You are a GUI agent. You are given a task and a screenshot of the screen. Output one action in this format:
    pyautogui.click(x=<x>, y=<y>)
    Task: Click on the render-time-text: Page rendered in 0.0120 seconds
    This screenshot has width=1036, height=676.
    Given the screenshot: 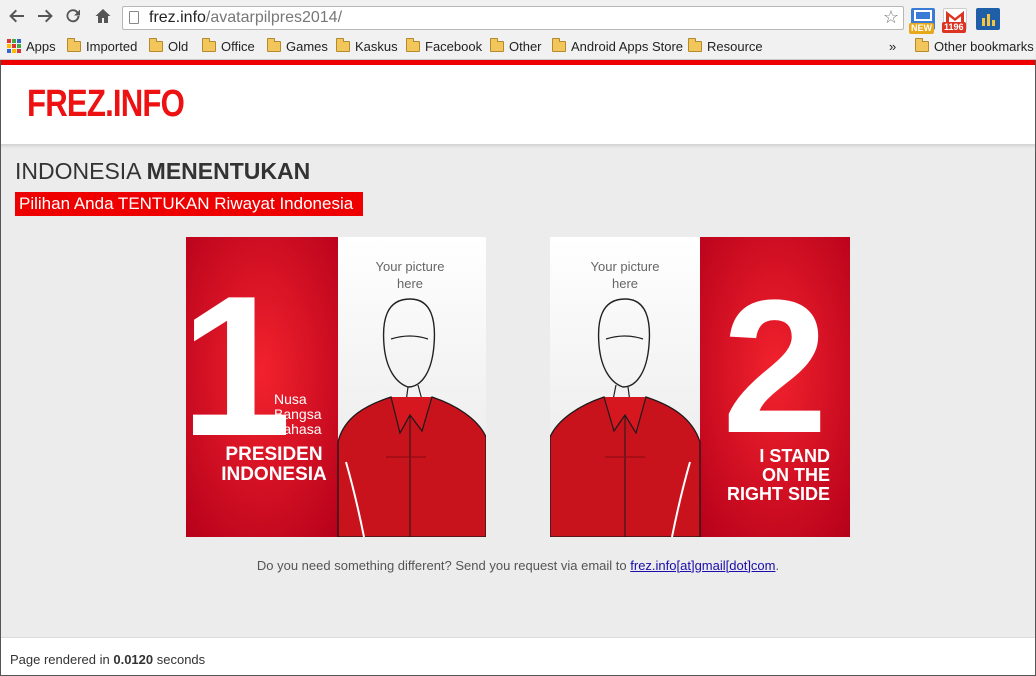 What is the action you would take?
    pyautogui.click(x=107, y=659)
    